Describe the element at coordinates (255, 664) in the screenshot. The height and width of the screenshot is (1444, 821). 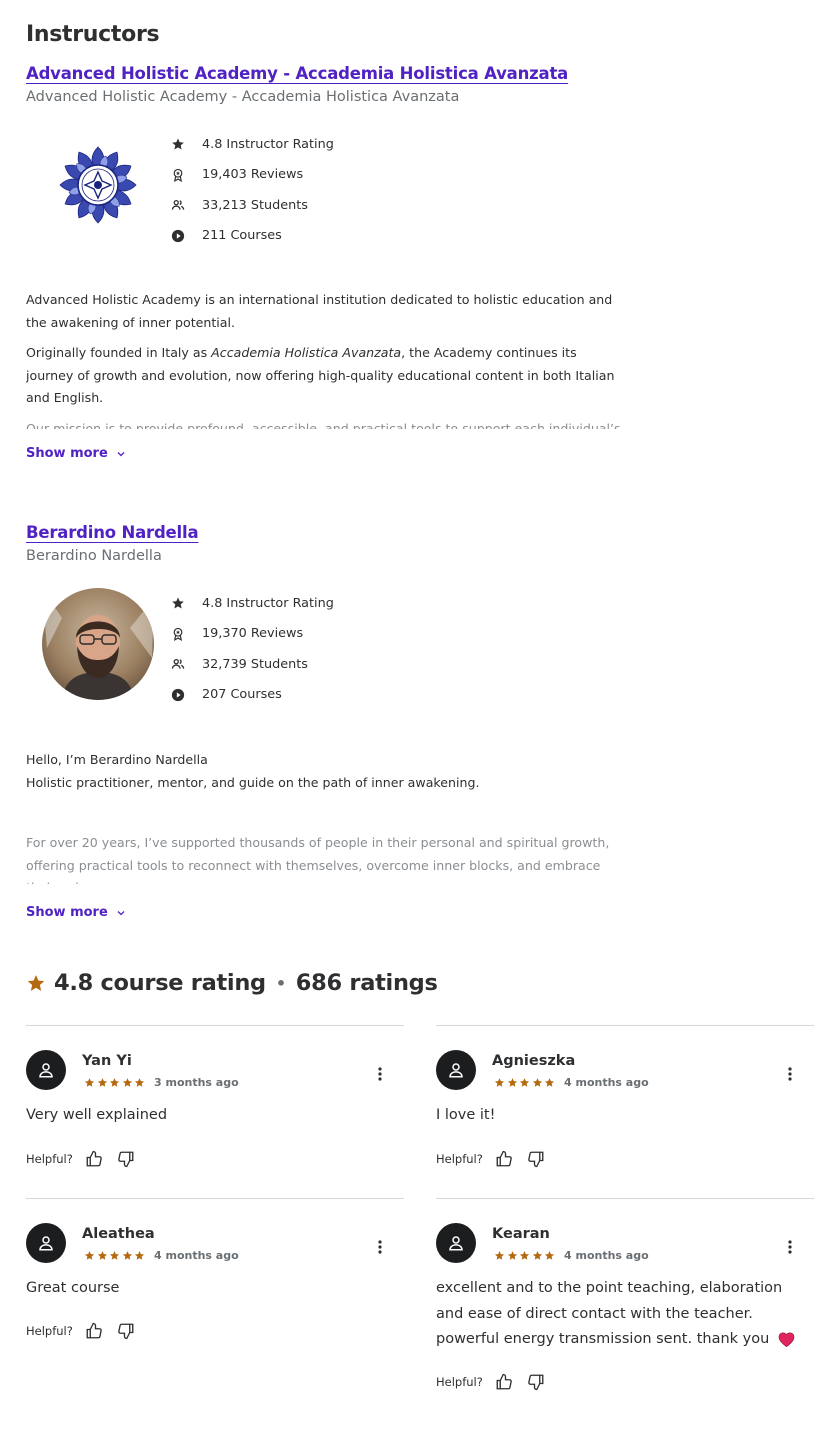
I see `students-text: 32,739 Students` at that location.